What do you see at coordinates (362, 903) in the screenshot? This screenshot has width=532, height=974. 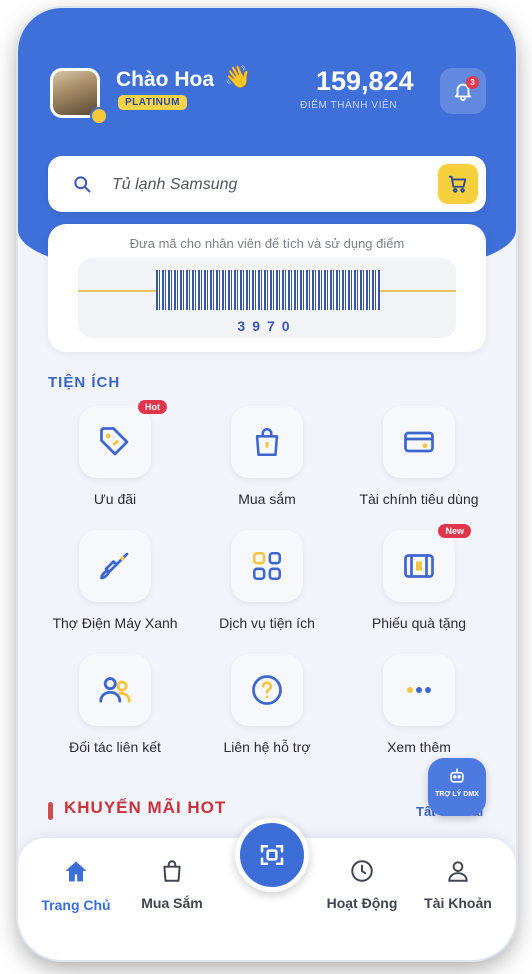 I see `nav-label: Hoạt Động` at bounding box center [362, 903].